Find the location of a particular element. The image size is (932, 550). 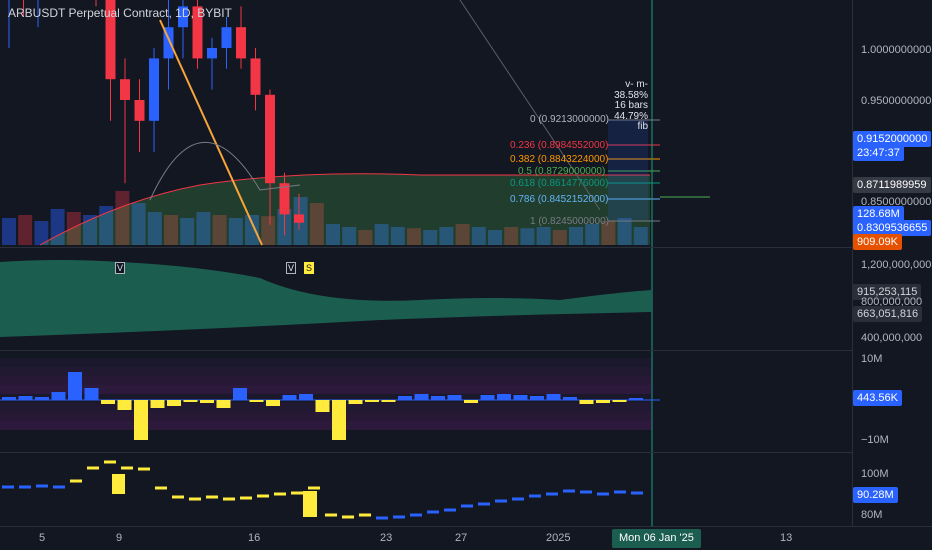

symbol-title: ARBUSDT Perpetual Contract, 1D, BYBIT is located at coordinates (120, 13).